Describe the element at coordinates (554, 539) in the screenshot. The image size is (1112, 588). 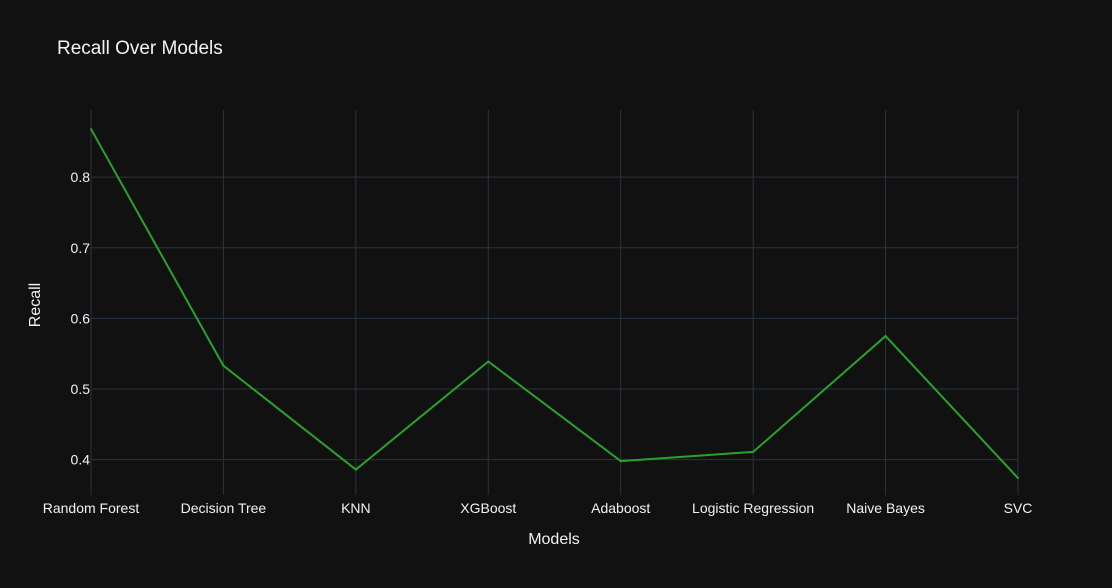
I see `x-axis-title: Models` at that location.